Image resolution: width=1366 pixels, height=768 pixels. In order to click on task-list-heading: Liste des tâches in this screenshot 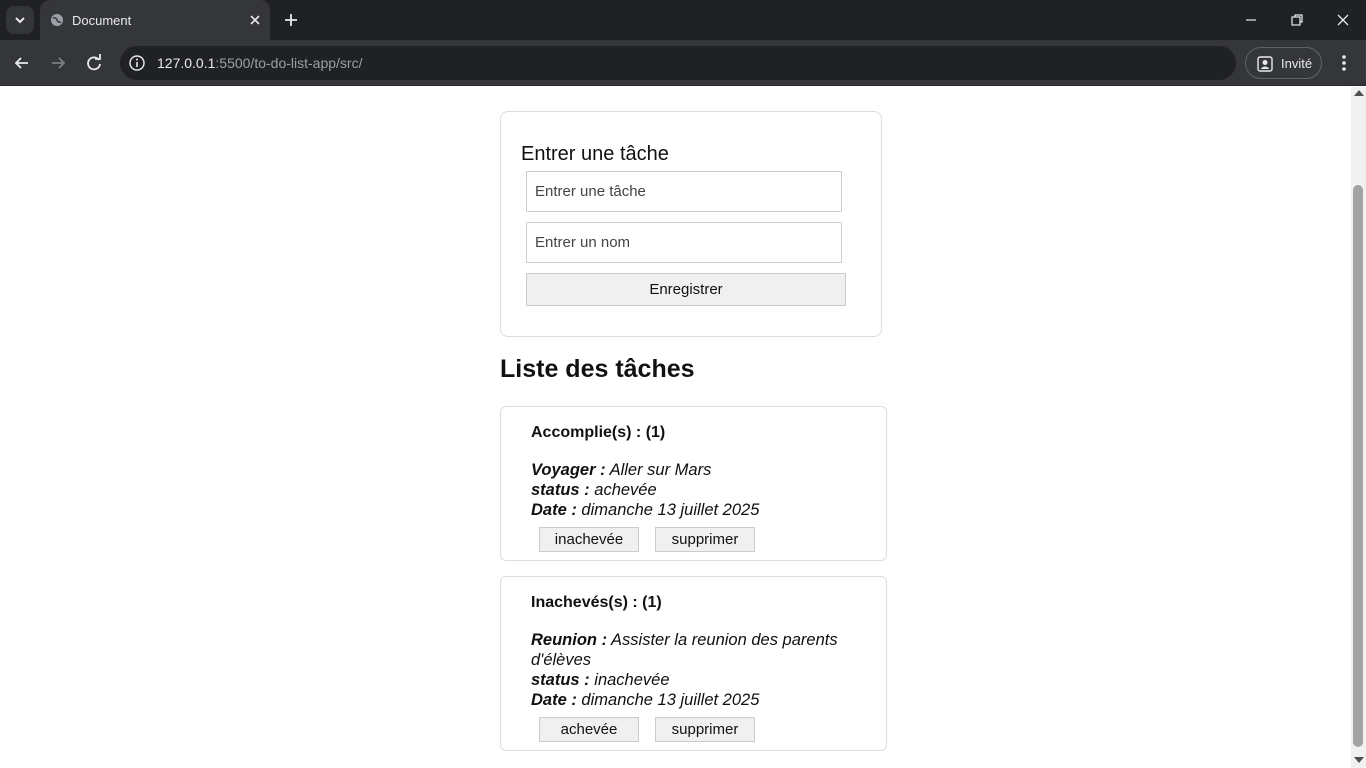, I will do `click(597, 369)`.